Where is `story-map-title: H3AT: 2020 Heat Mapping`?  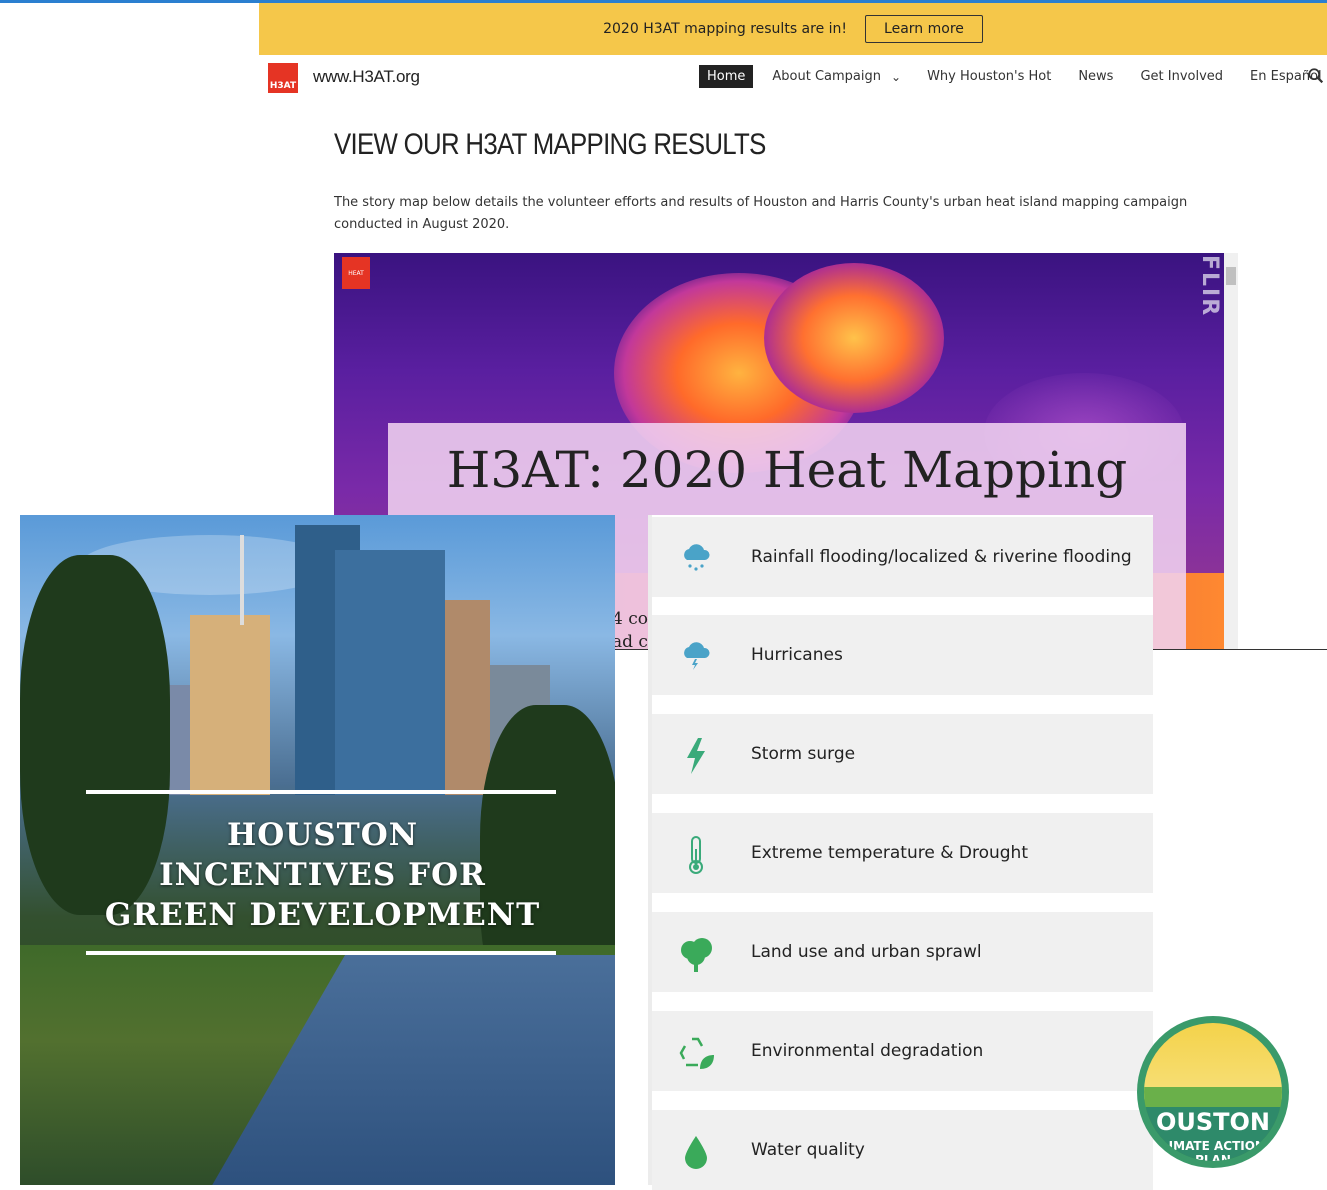
story-map-title: H3AT: 2020 Heat Mapping is located at coordinates (787, 470).